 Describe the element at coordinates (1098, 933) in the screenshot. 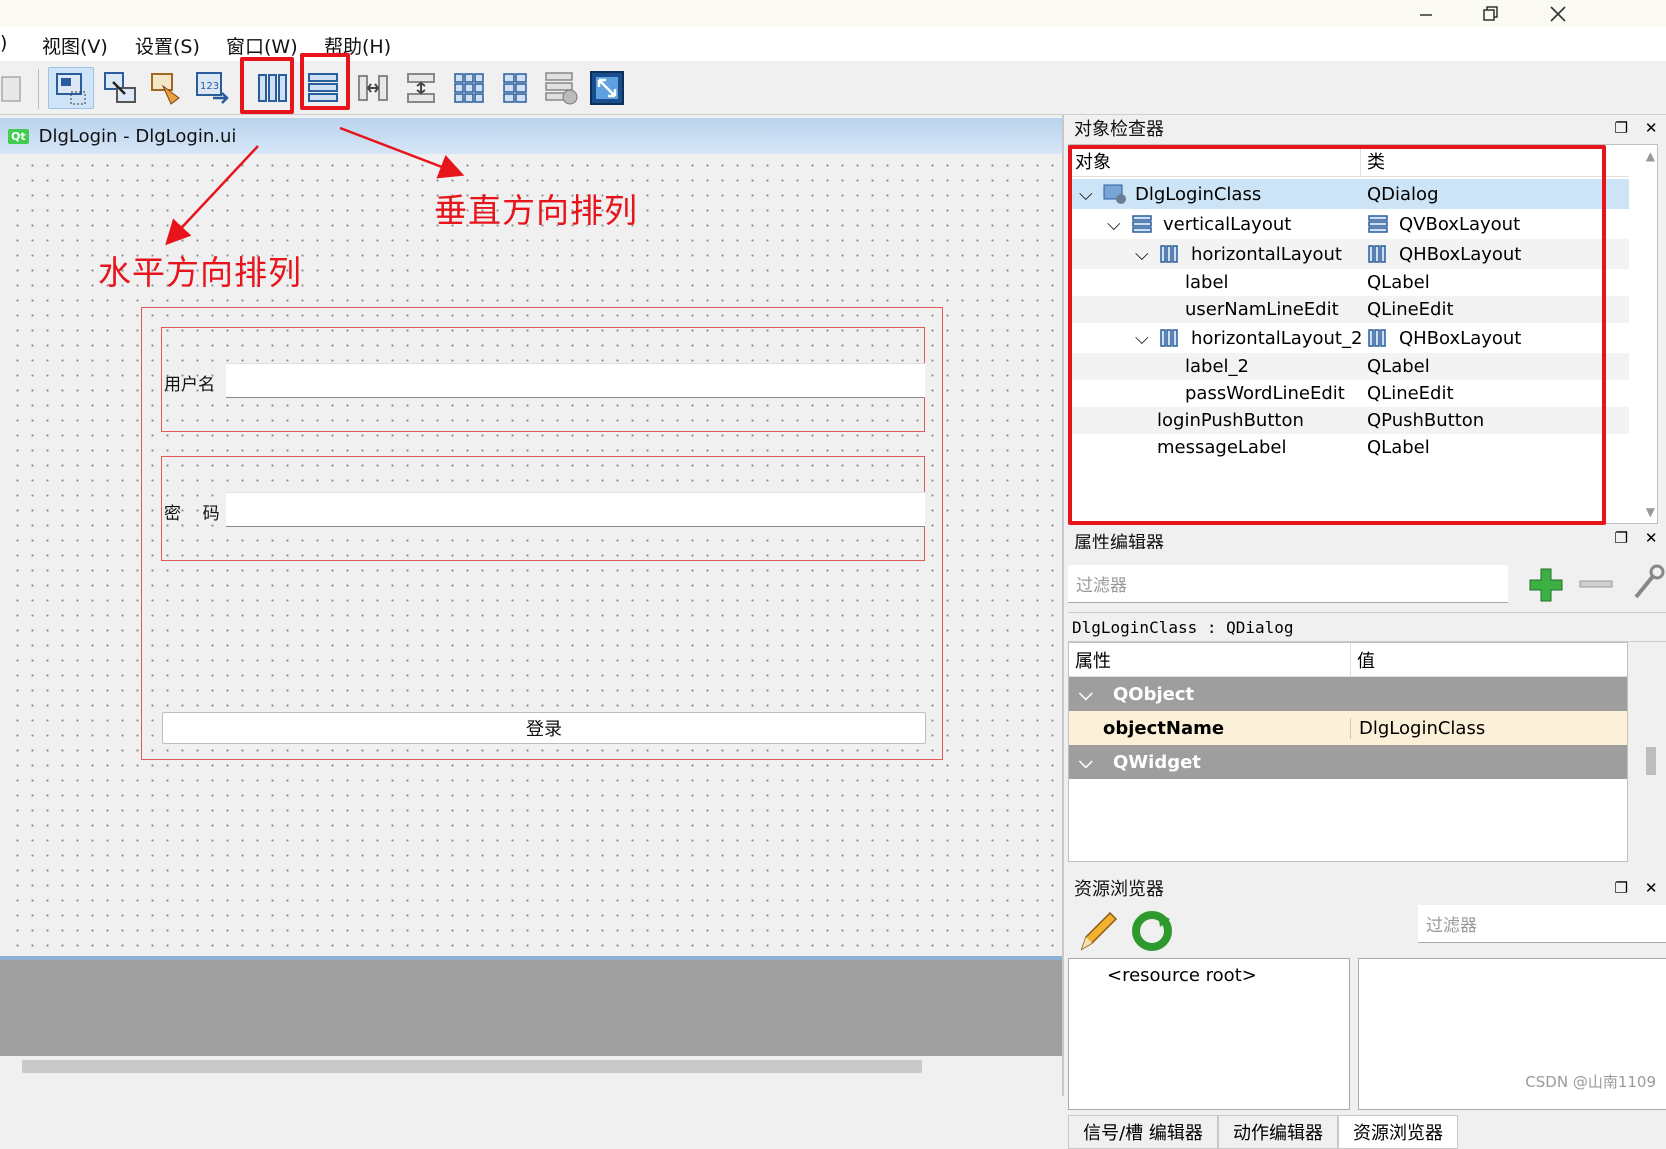

I see `edit-resources-pencil-icon` at that location.